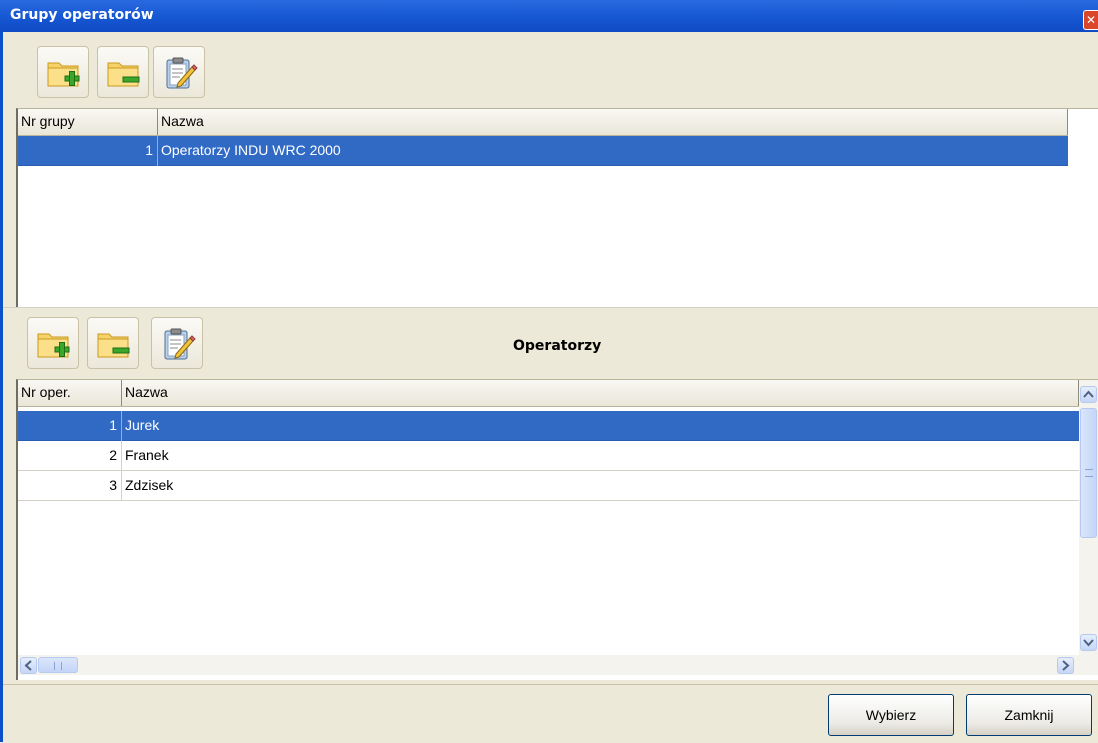 This screenshot has height=743, width=1098. Describe the element at coordinates (1, 387) in the screenshot. I see `window-frame-left` at that location.